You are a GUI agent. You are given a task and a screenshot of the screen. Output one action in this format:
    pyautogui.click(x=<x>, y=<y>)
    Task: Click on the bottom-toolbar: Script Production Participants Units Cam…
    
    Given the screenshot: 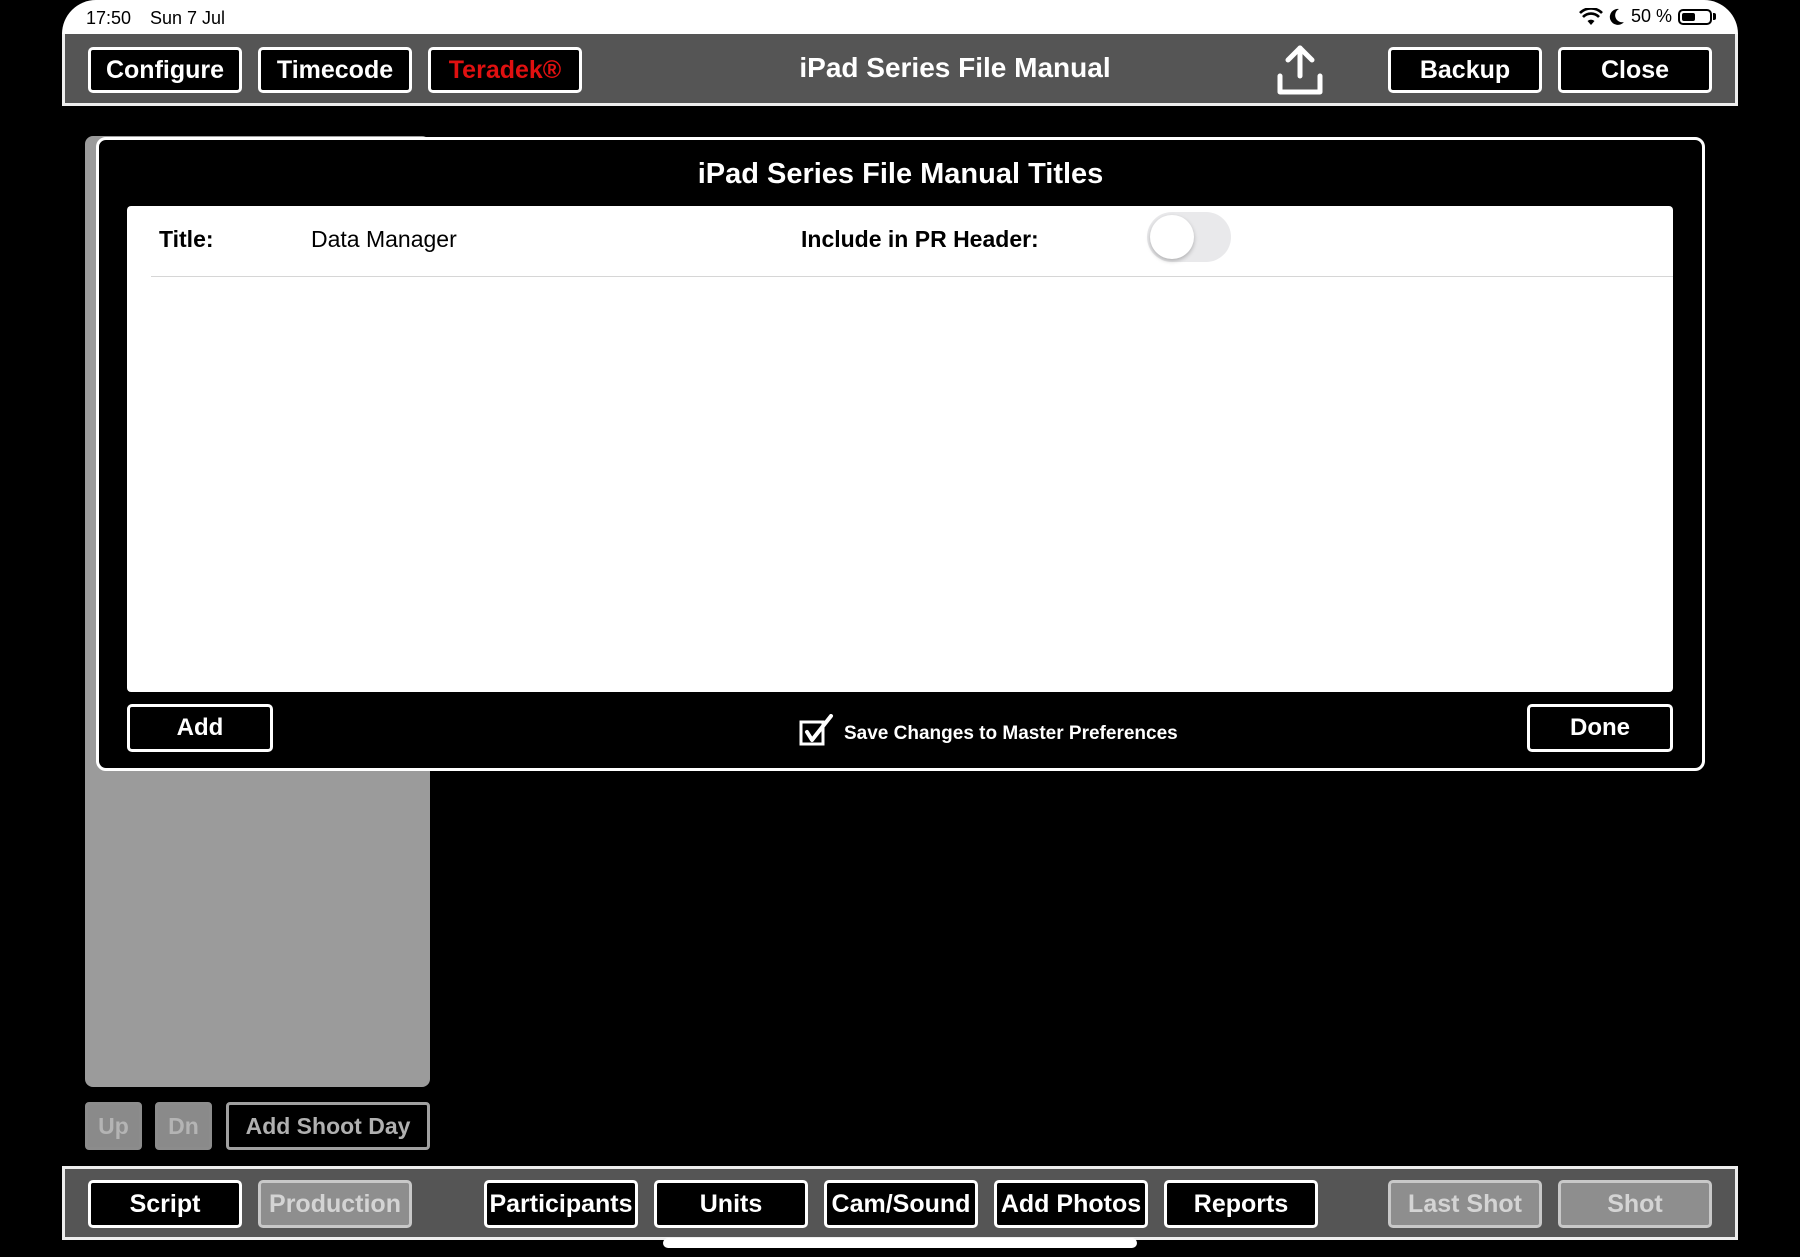 What is the action you would take?
    pyautogui.click(x=900, y=1203)
    